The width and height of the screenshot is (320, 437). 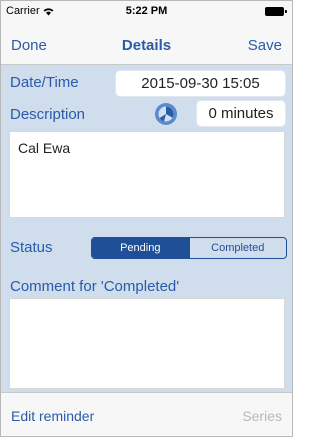 I want to click on edit-reminder-button: Edit reminder, so click(x=52, y=416).